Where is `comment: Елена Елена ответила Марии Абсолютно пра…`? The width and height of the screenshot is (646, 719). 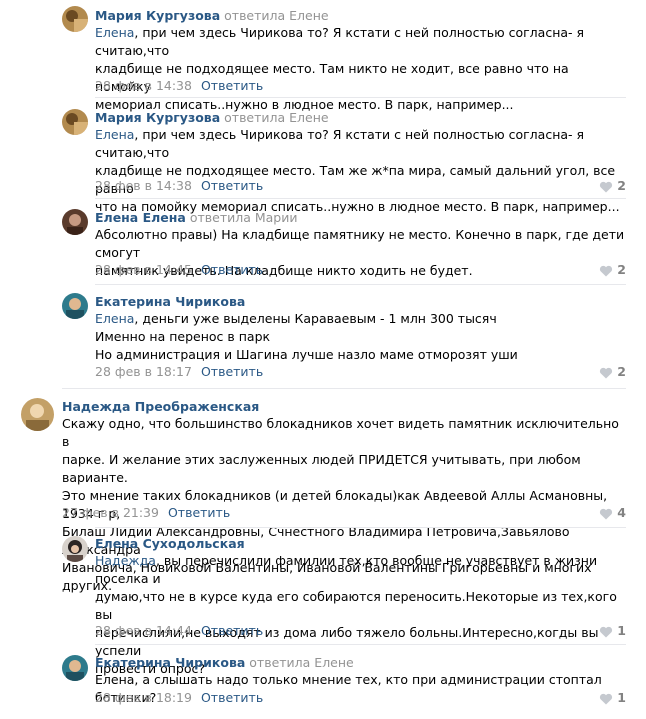 comment: Елена Елена ответила Марии Абсолютно пра… is located at coordinates (360, 245).